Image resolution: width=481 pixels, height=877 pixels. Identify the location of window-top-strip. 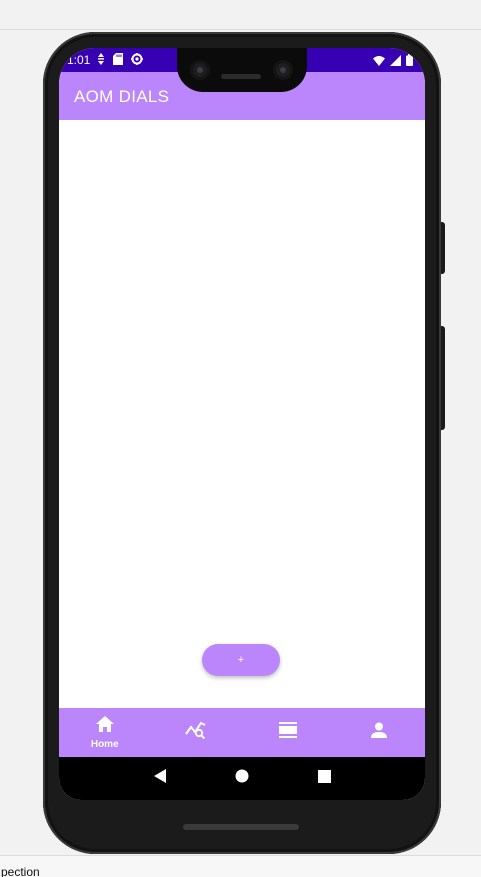
(240, 15).